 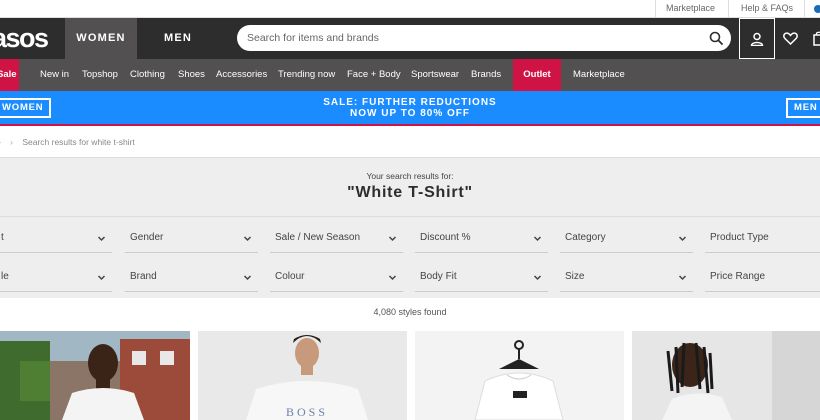 What do you see at coordinates (435, 75) in the screenshot?
I see `nav-item-sportswear: Sportswear` at bounding box center [435, 75].